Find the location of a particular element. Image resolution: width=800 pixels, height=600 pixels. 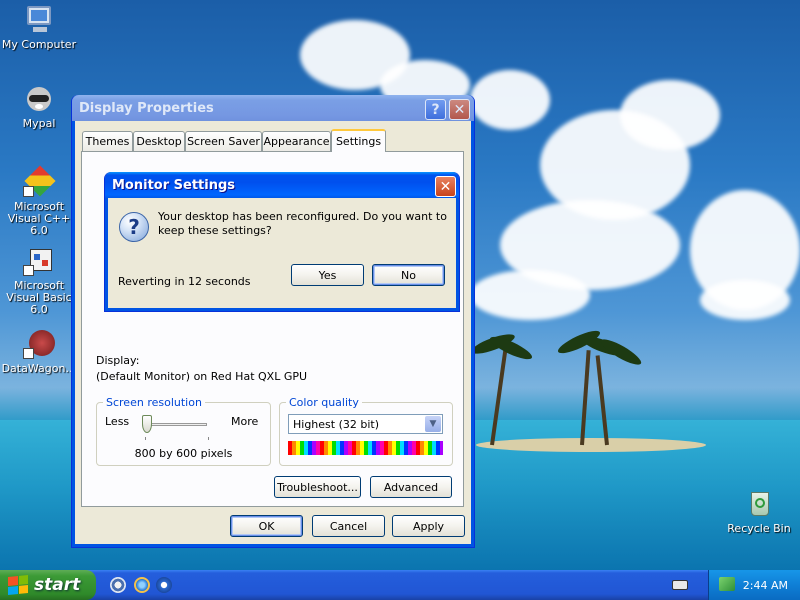

desktop-icon-visual-cpp: Microsoft Visual C++ 6.0 is located at coordinates (39, 201).